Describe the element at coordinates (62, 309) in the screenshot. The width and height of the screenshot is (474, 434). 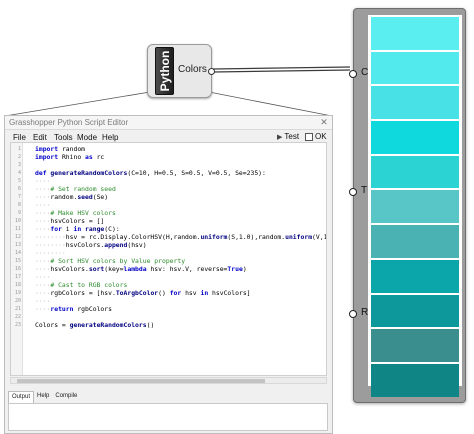
I see `code-token: return` at that location.